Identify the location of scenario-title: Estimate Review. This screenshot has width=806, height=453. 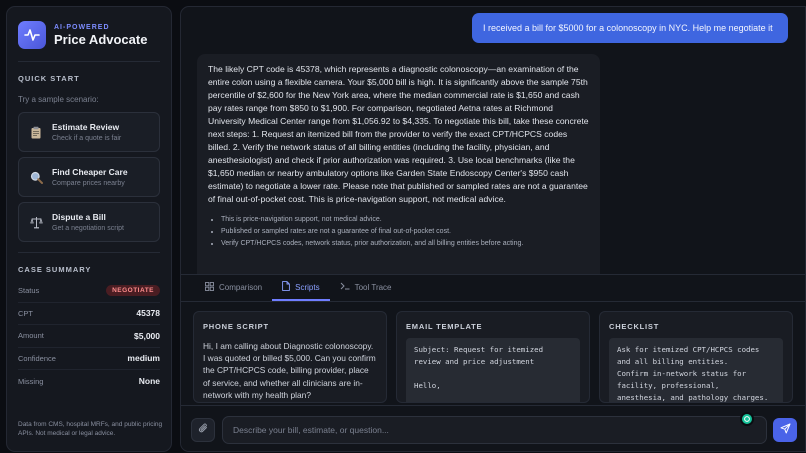
(86, 127).